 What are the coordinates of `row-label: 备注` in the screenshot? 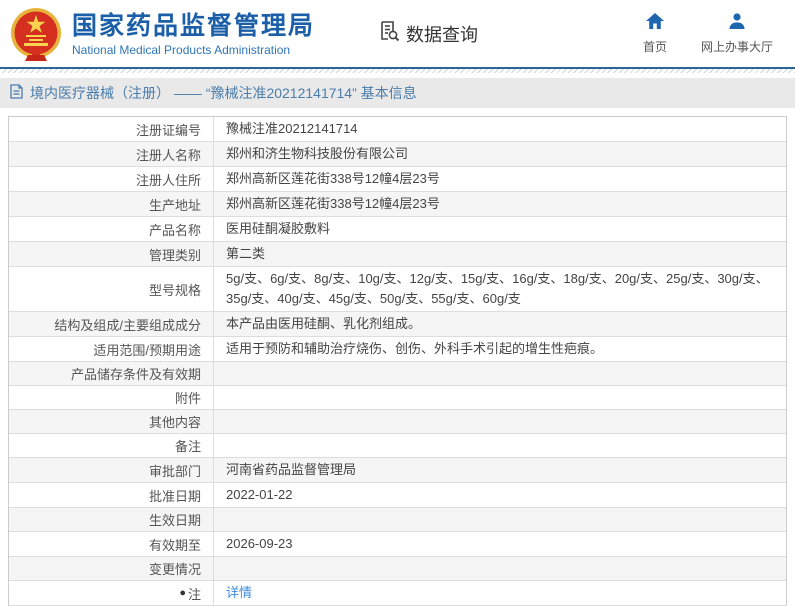 It's located at (111, 445).